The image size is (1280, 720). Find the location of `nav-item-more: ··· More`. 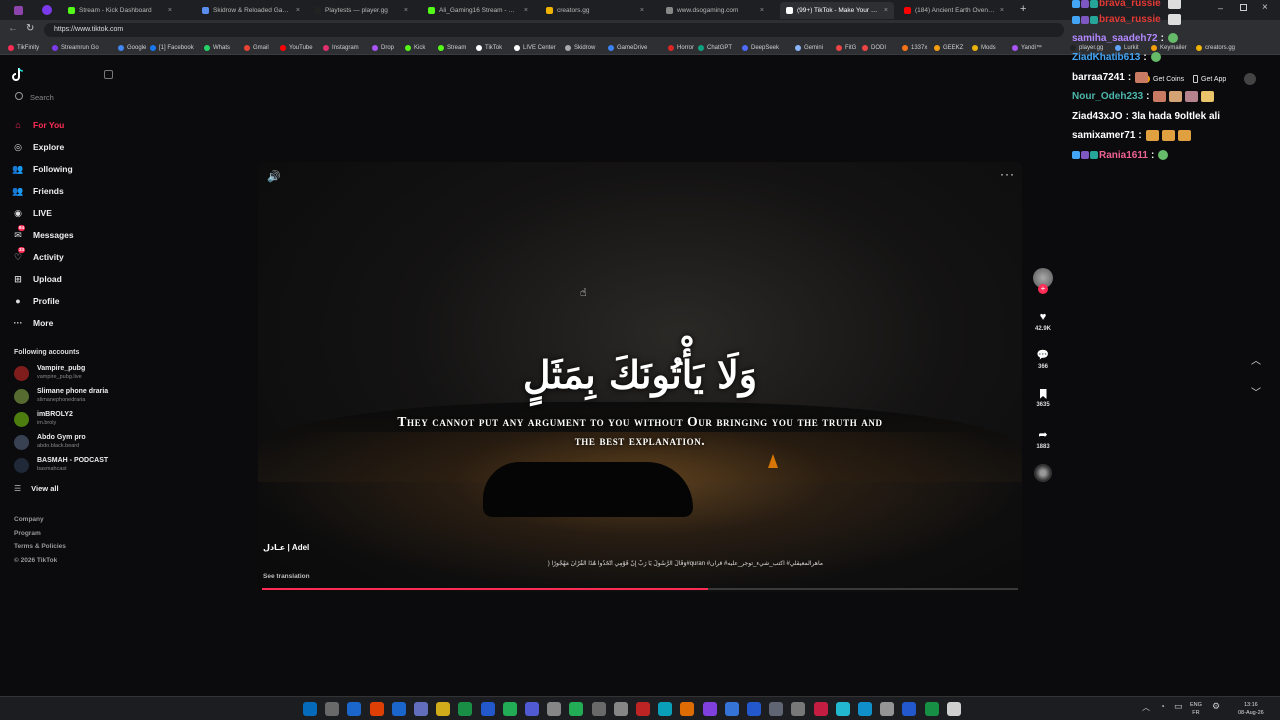

nav-item-more: ··· More is located at coordinates (33, 323).